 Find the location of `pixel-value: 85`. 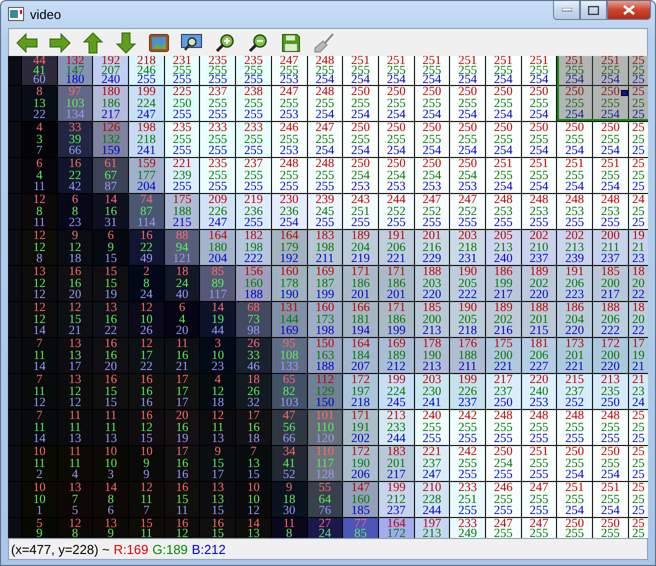

pixel-value: 85 is located at coordinates (218, 272).